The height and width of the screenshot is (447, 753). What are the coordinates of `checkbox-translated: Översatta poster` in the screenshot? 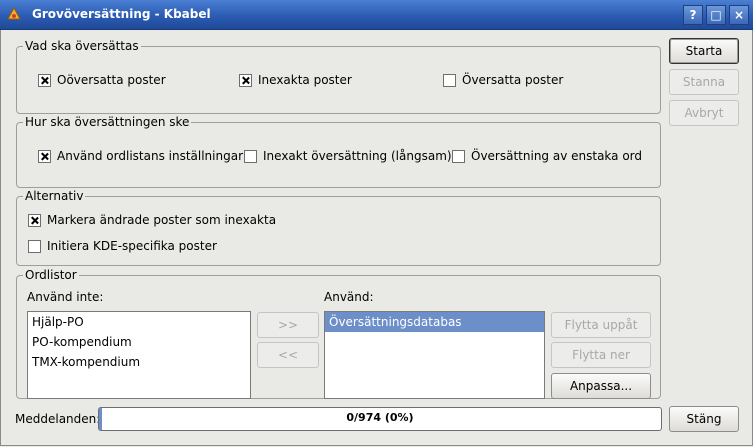 It's located at (503, 80).